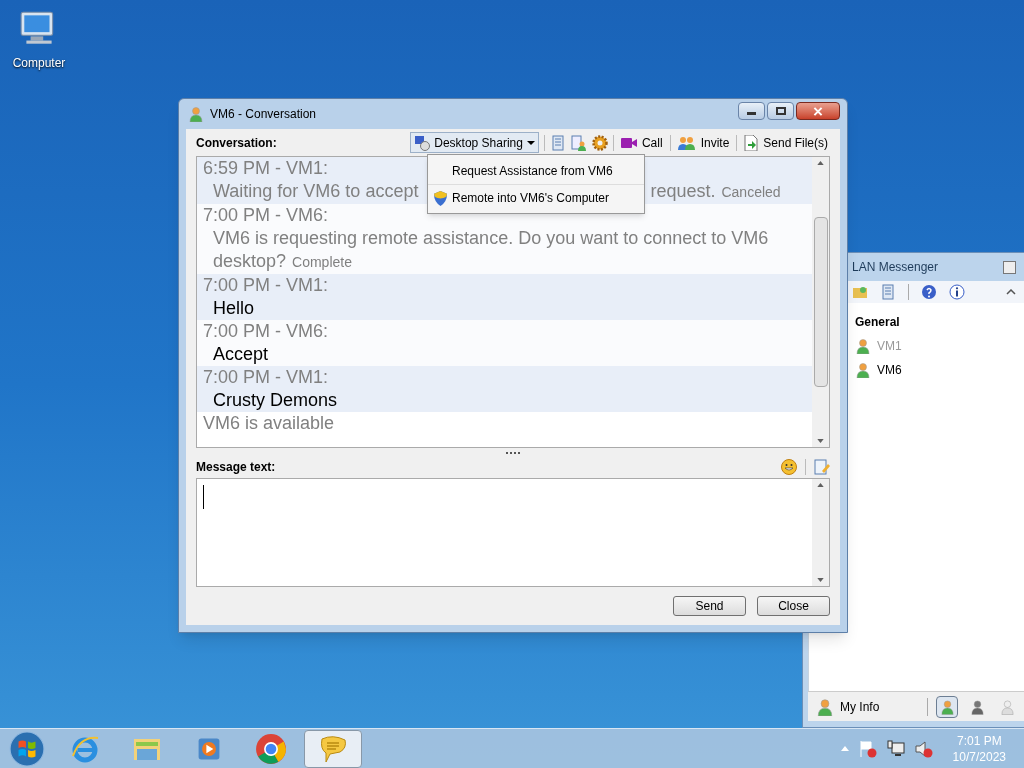 The image size is (1024, 768). I want to click on toolbar-button: Call, so click(641, 142).